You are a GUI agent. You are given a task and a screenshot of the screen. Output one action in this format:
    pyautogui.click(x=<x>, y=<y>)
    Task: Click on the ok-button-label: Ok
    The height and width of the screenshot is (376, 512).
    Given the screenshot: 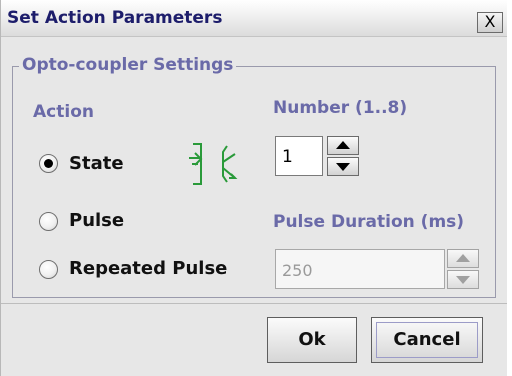 What is the action you would take?
    pyautogui.click(x=312, y=339)
    